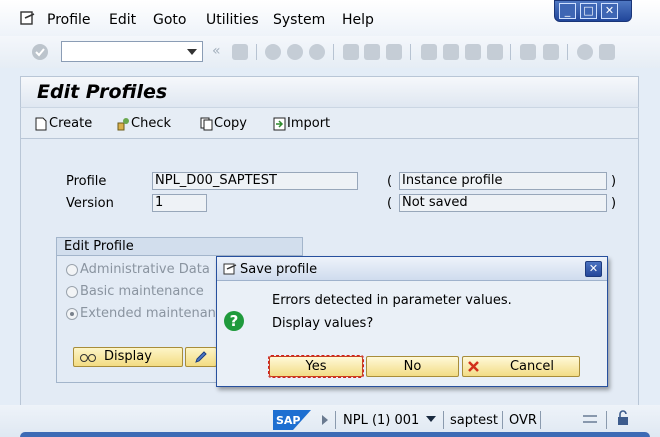 The height and width of the screenshot is (437, 660). What do you see at coordinates (232, 20) in the screenshot?
I see `menu-utilities: Utilities` at bounding box center [232, 20].